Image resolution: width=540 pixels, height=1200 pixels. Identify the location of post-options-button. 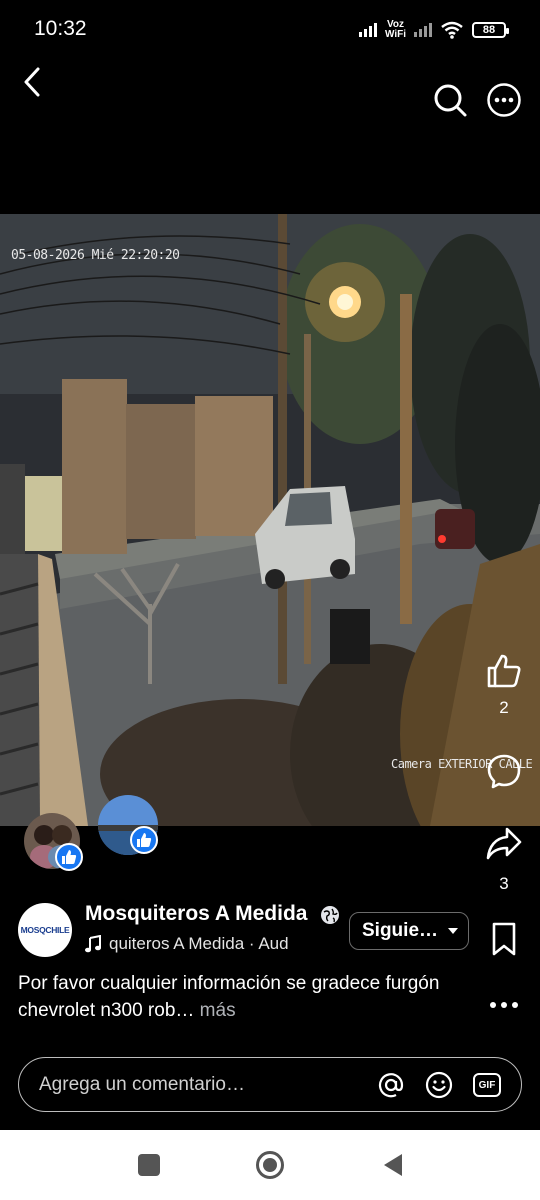
(504, 1005).